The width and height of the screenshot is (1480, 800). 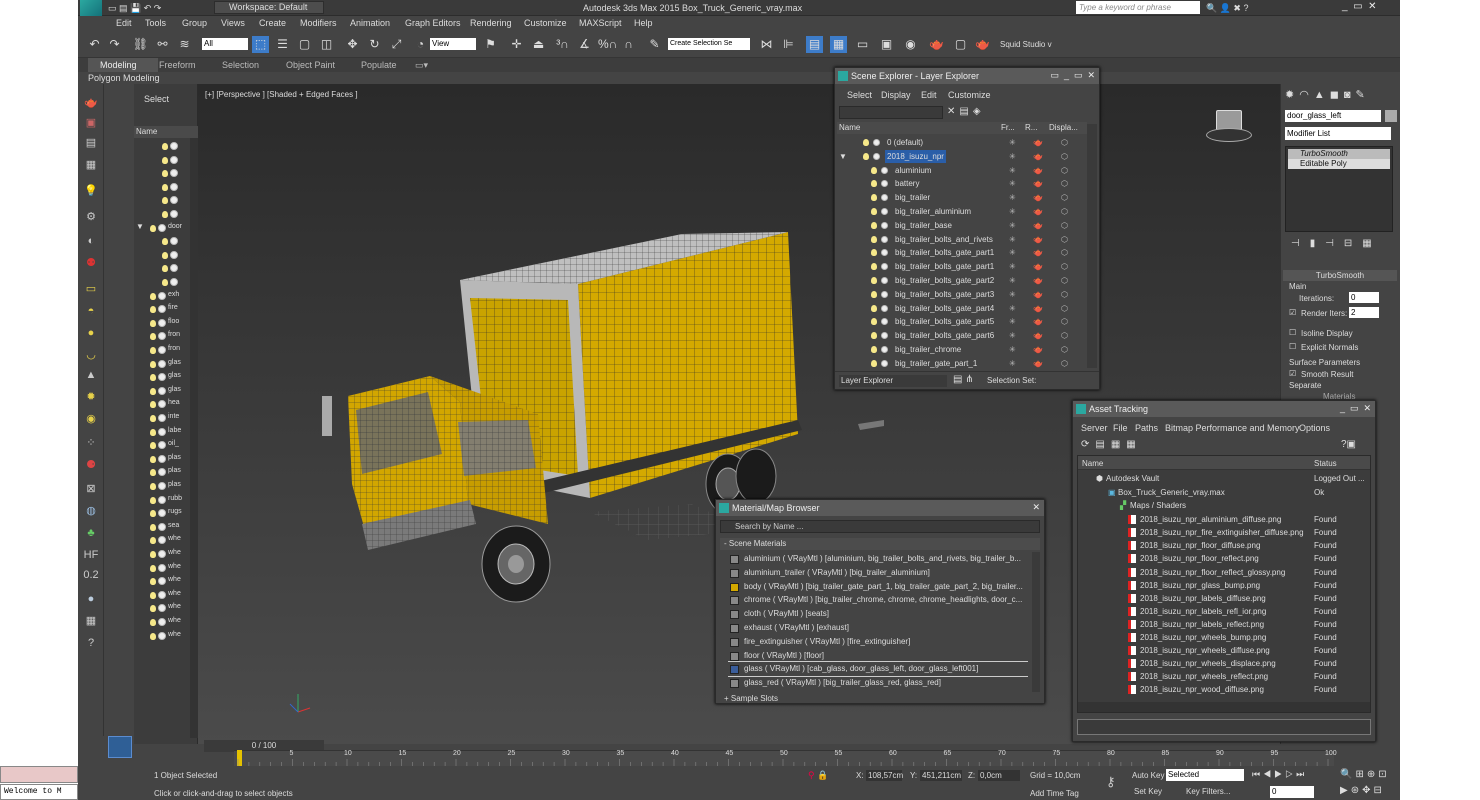 What do you see at coordinates (859, 95) in the screenshot?
I see `le-menu-select: Select` at bounding box center [859, 95].